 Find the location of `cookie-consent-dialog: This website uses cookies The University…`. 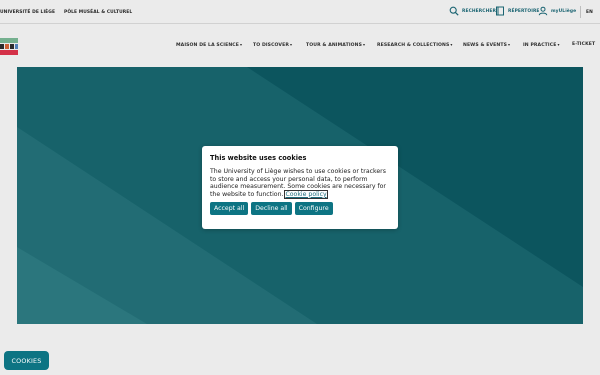

cookie-consent-dialog: This website uses cookies The University… is located at coordinates (300, 187).